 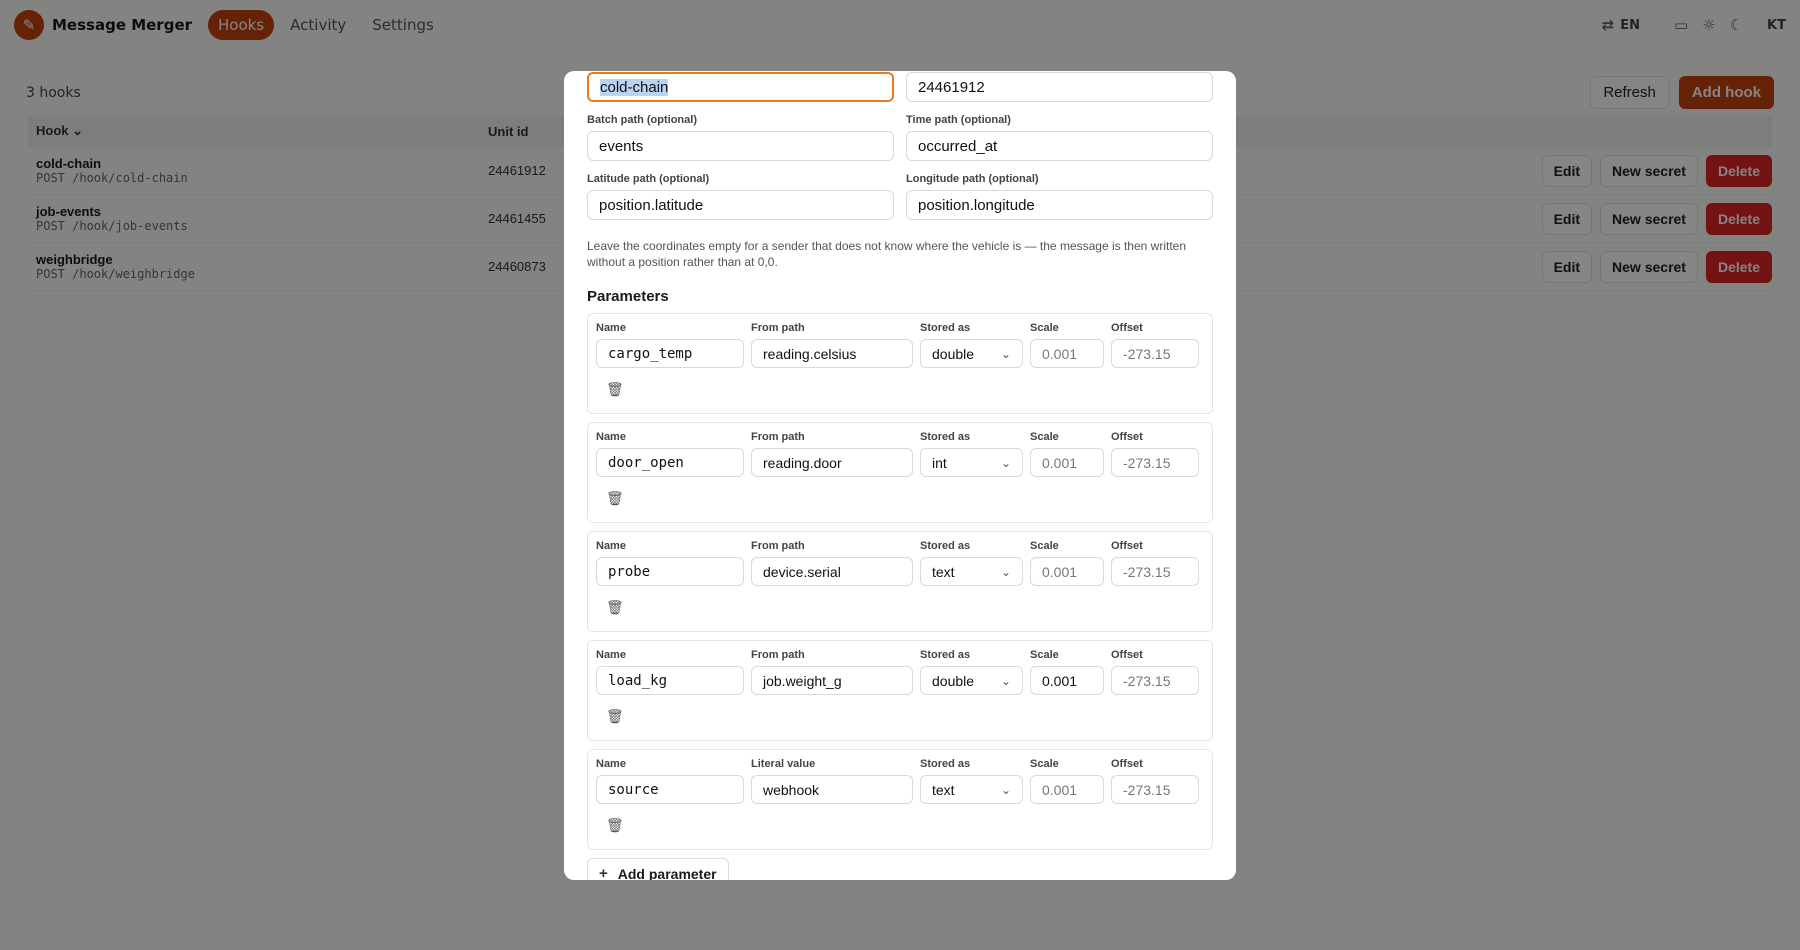 I want to click on hook-name-value: cold-chain, so click(x=634, y=87).